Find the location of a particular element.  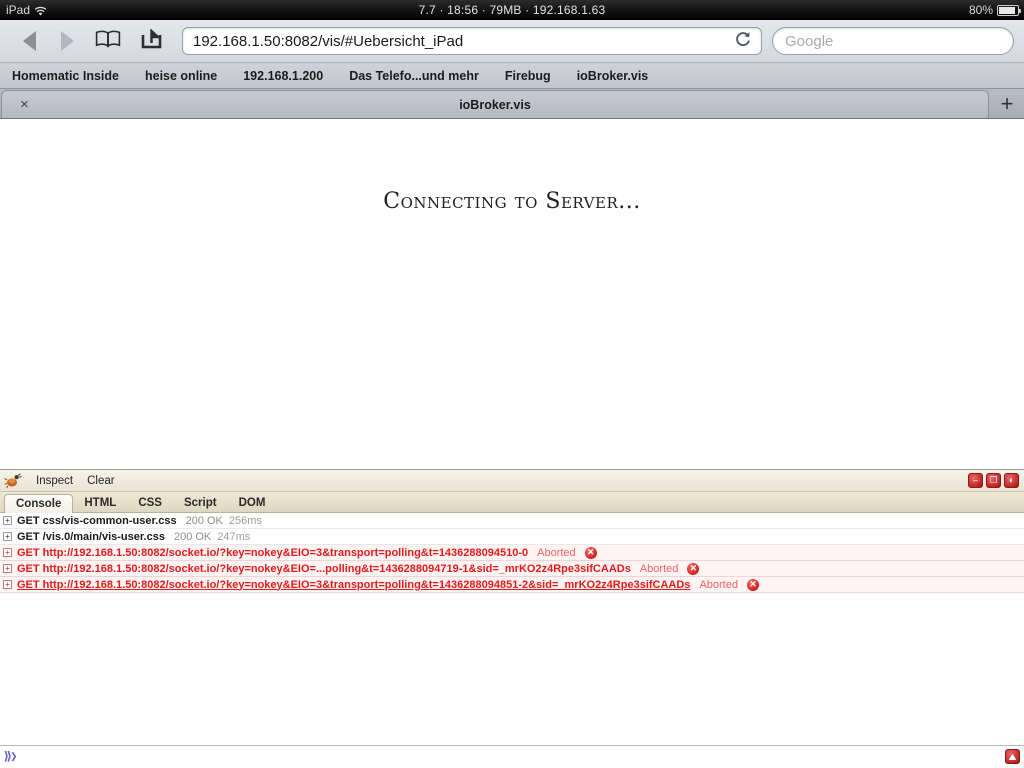

share-icon is located at coordinates (152, 40).